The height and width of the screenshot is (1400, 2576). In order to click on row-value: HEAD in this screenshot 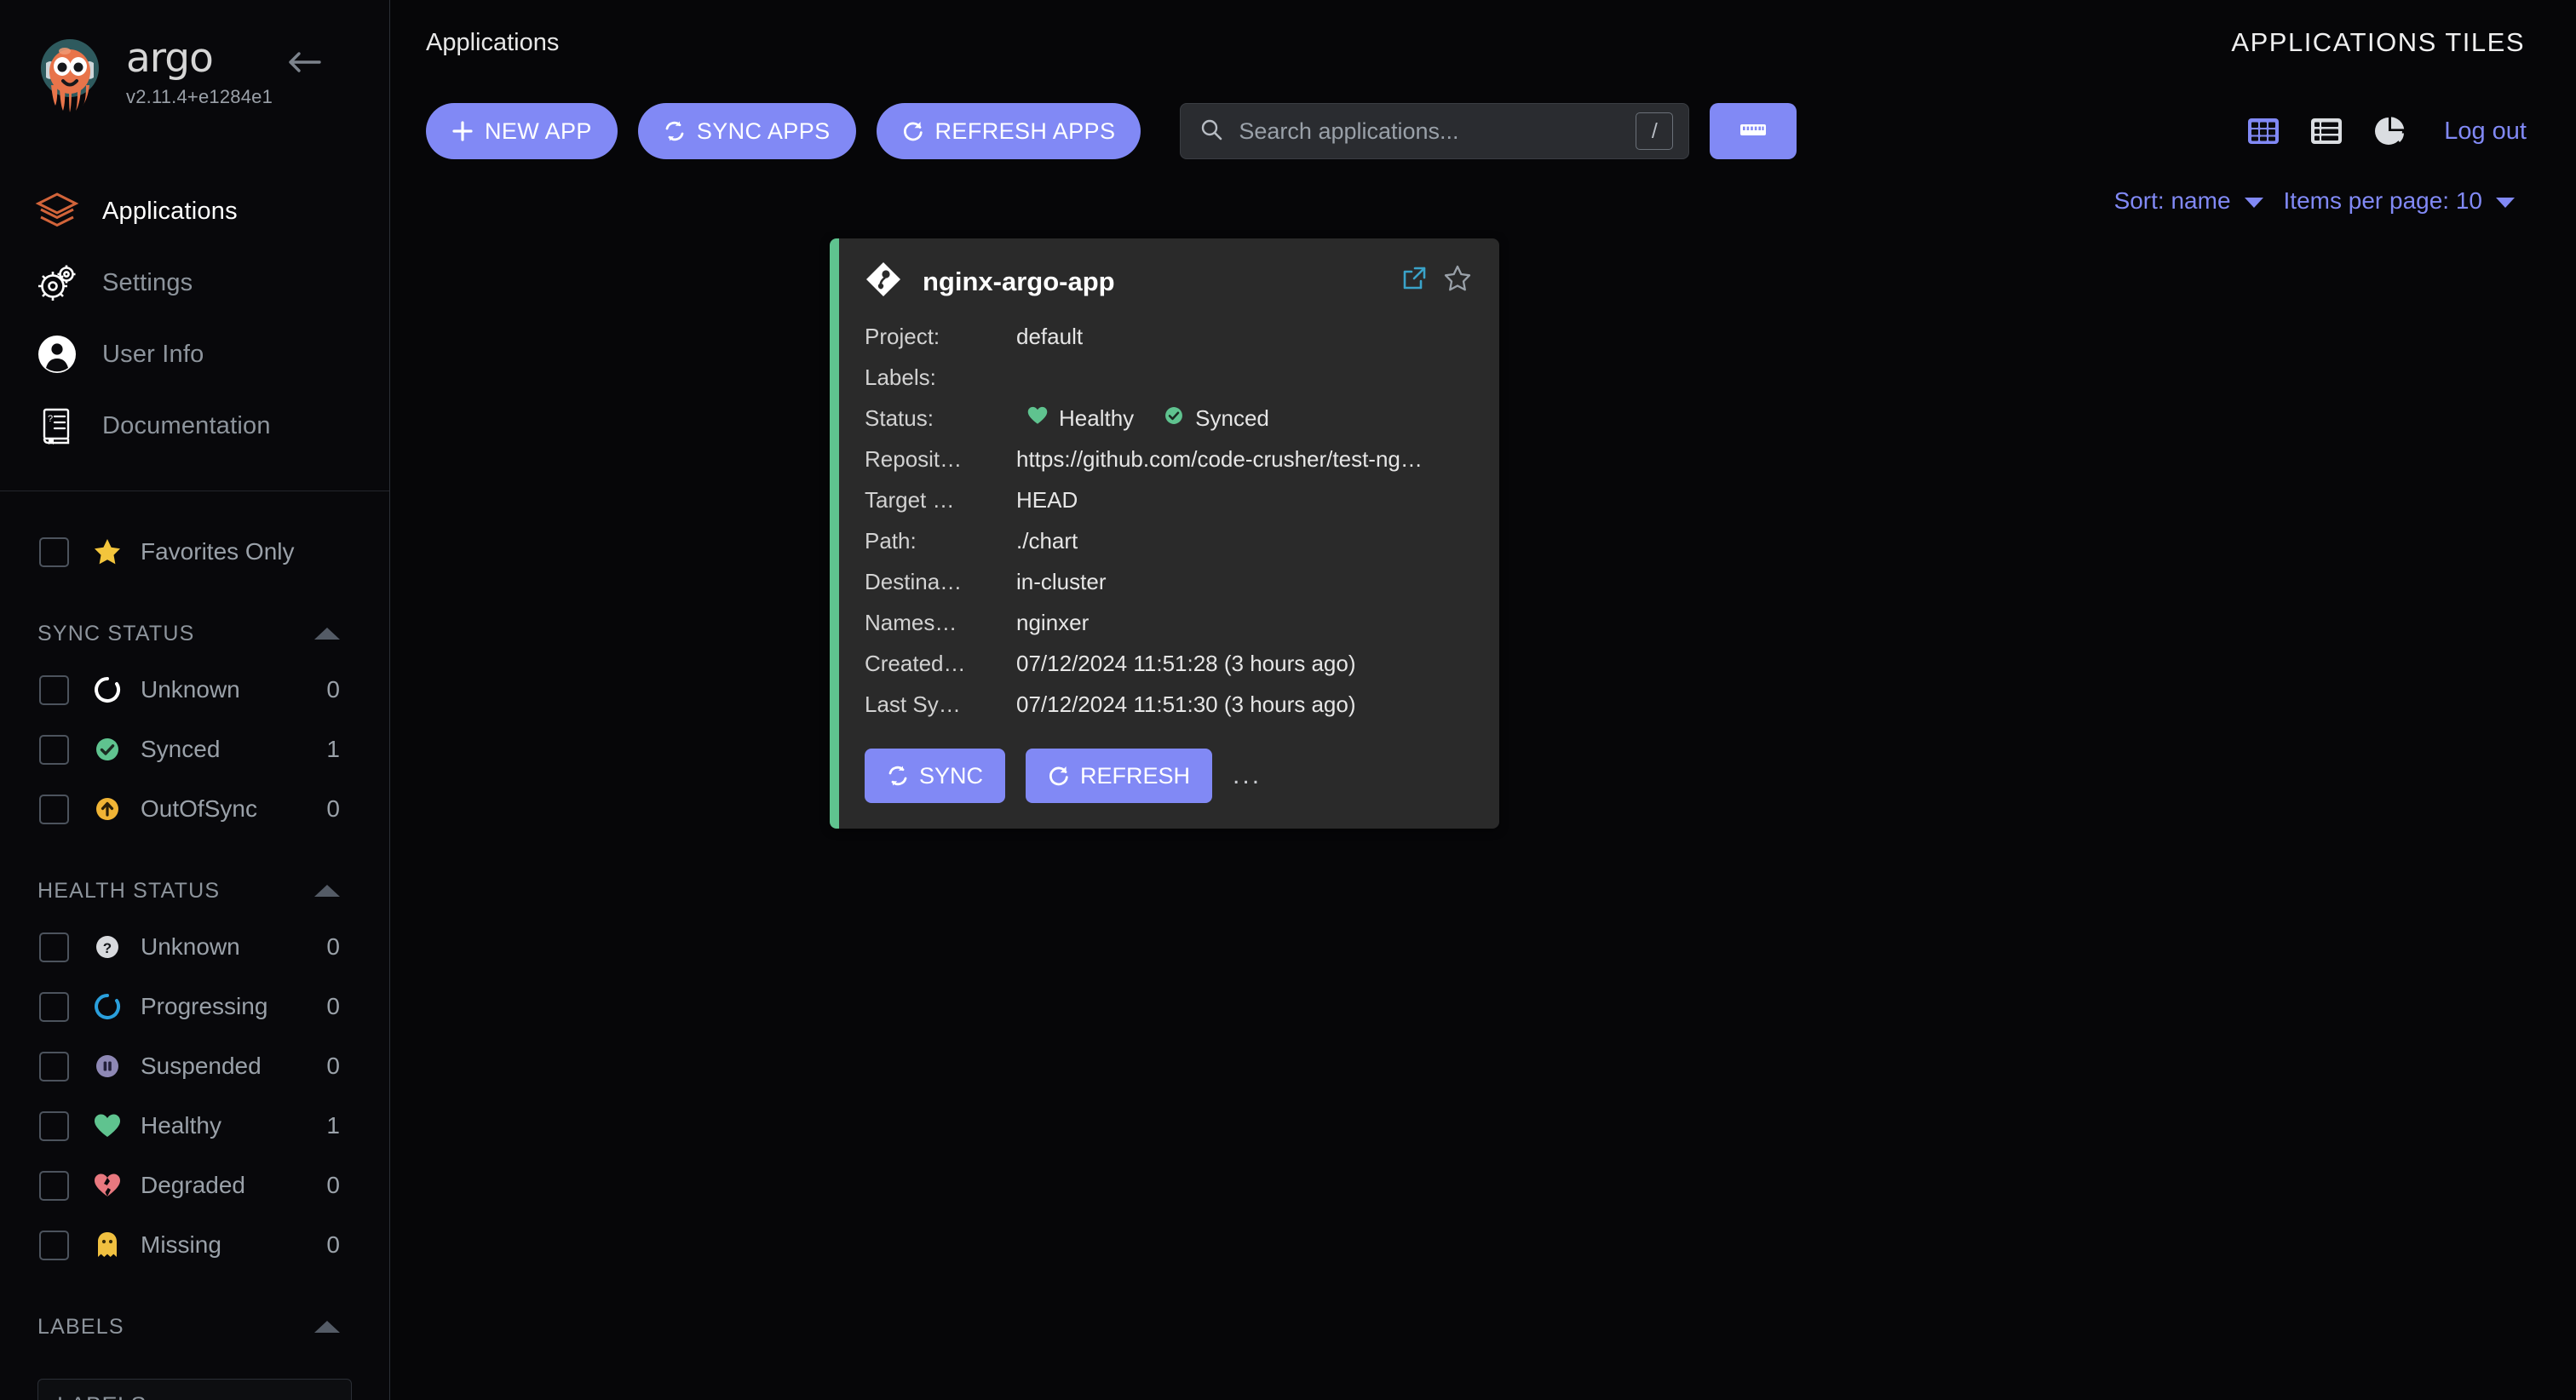, I will do `click(1047, 499)`.